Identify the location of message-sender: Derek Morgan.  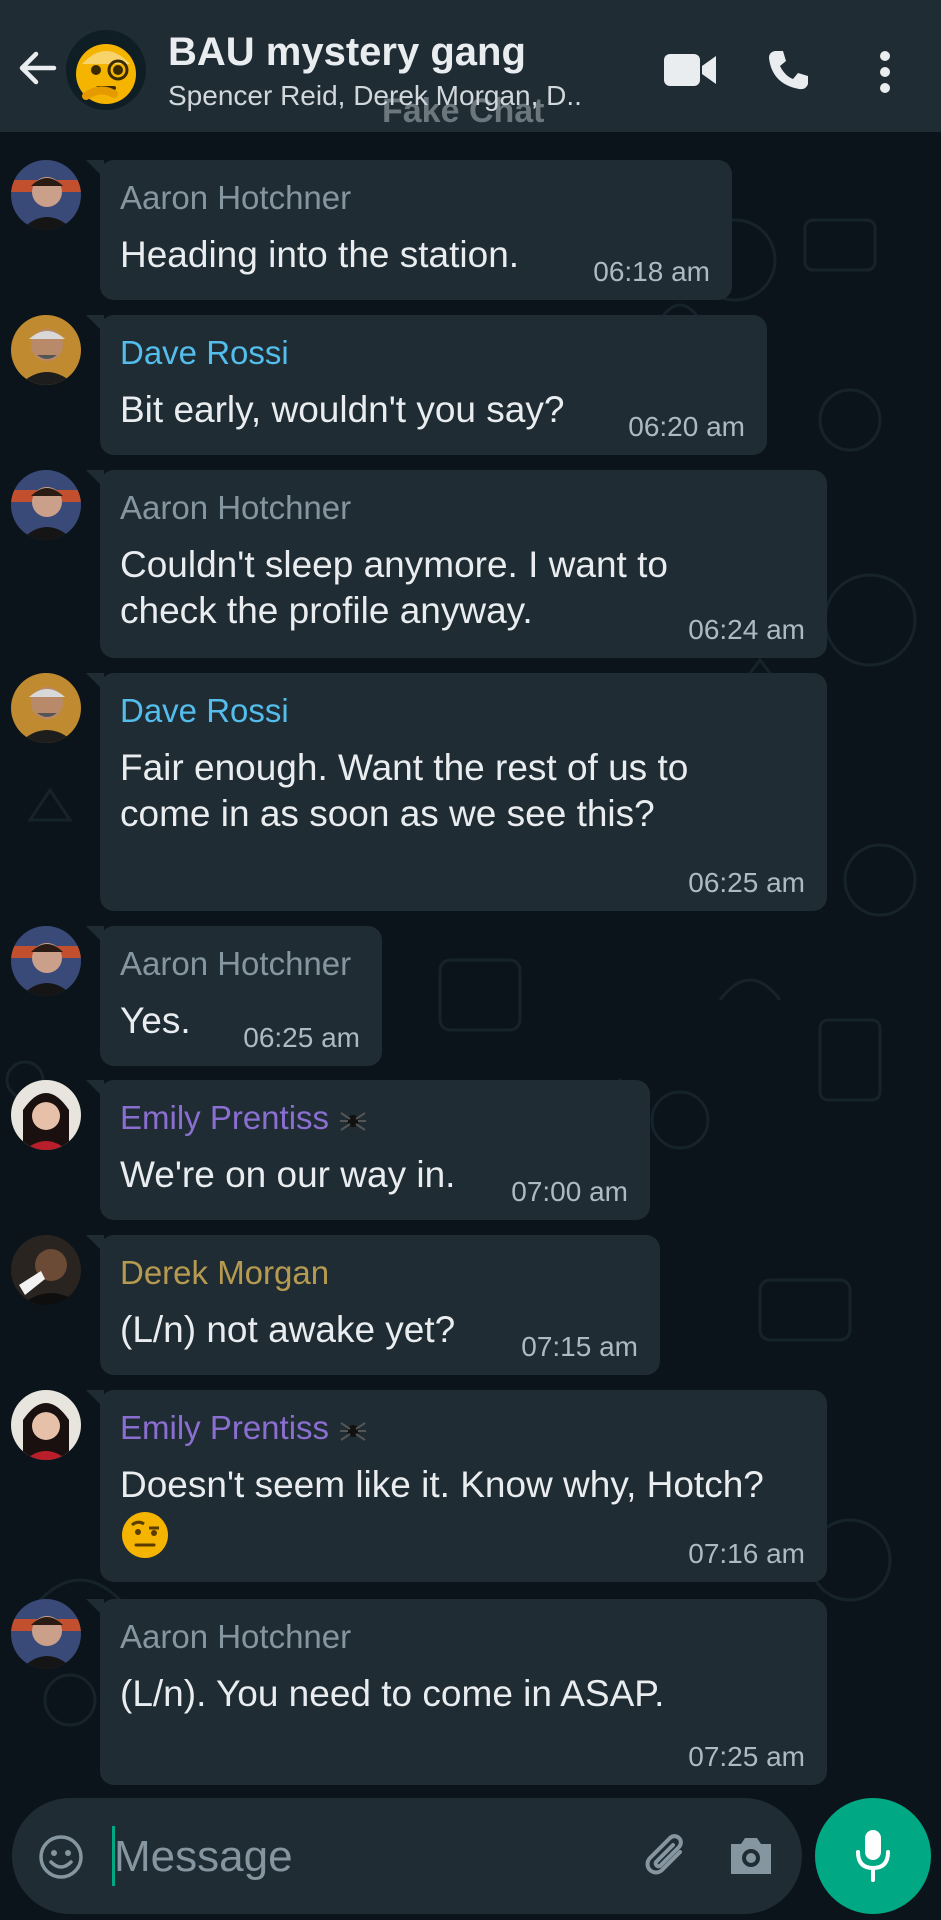
(225, 1272).